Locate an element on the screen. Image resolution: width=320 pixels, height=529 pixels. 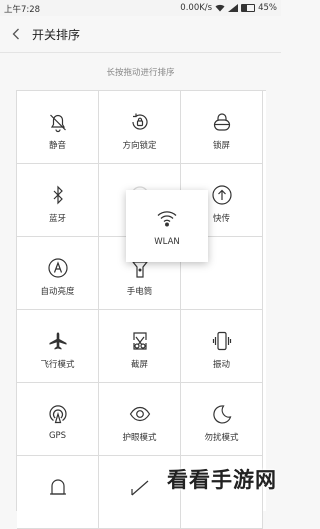
auto-brightness-icon is located at coordinates (58, 268).